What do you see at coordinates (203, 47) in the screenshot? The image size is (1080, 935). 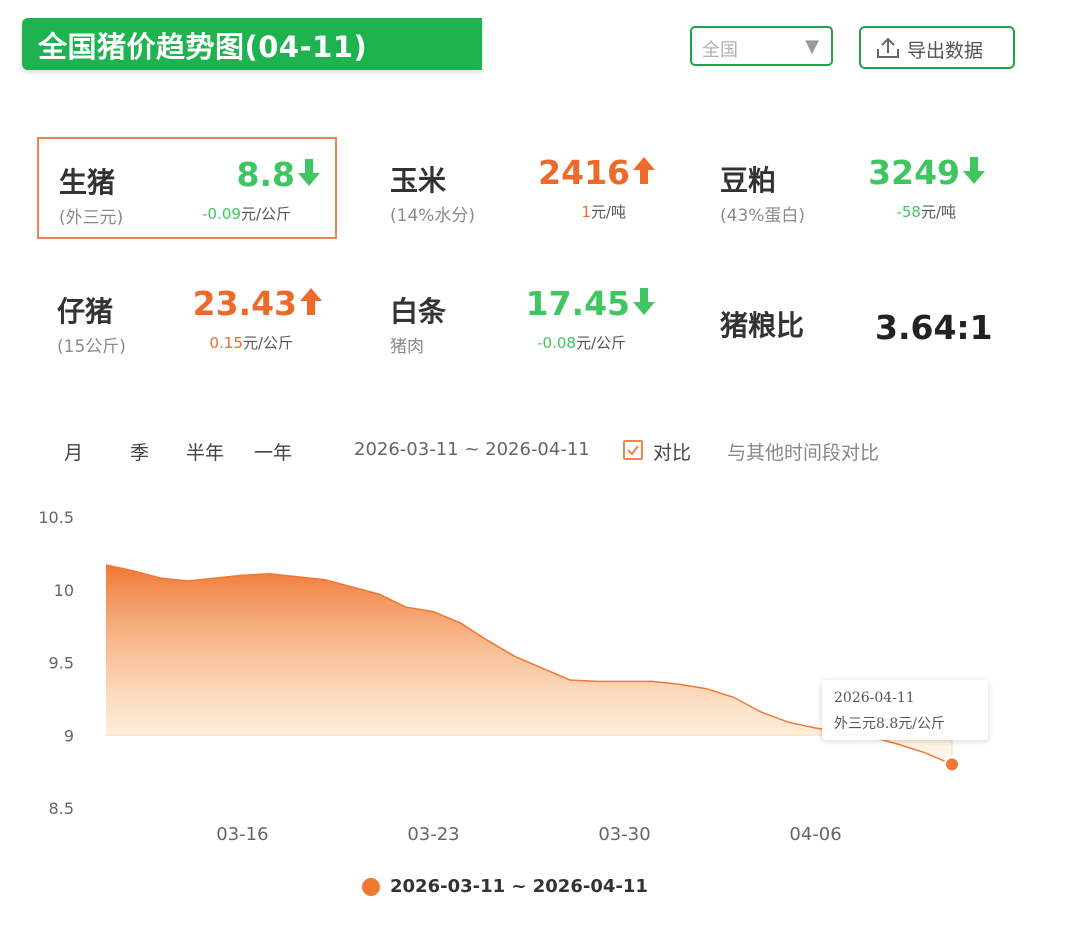 I see `page-title: 全国猪价趋势图(04-11)` at bounding box center [203, 47].